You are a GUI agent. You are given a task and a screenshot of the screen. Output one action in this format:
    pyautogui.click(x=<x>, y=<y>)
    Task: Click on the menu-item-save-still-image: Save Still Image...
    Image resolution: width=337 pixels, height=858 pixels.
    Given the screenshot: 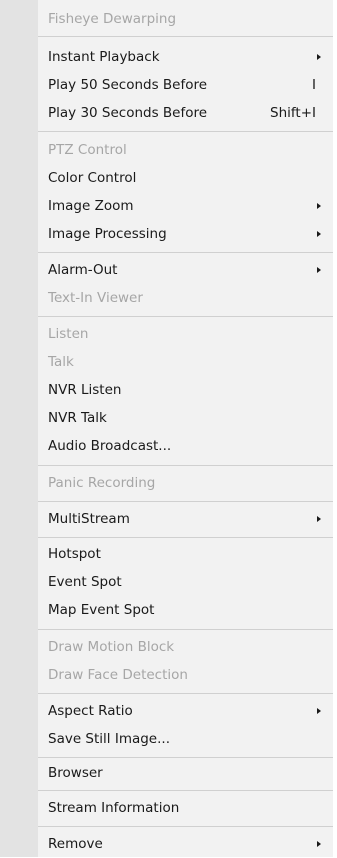 What is the action you would take?
    pyautogui.click(x=185, y=739)
    